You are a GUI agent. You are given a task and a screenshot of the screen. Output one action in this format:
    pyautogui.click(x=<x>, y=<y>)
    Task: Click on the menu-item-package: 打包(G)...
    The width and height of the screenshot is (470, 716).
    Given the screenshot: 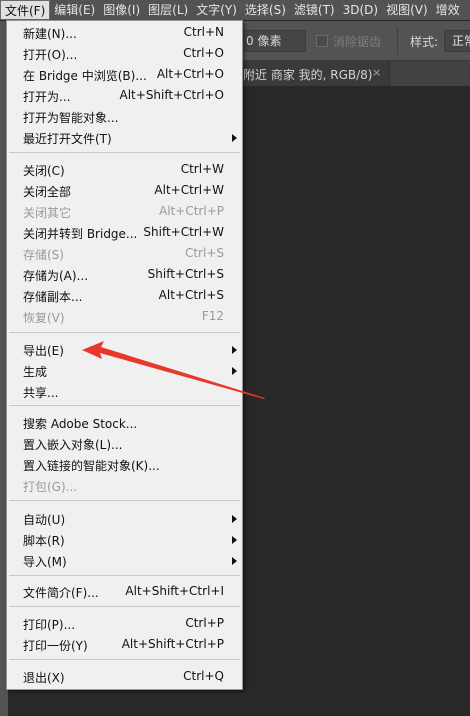 What is the action you would take?
    pyautogui.click(x=124, y=486)
    